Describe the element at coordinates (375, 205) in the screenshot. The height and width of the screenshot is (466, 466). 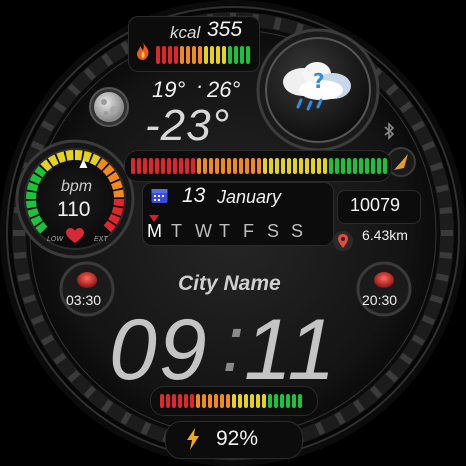
I see `steps-value: 10079` at that location.